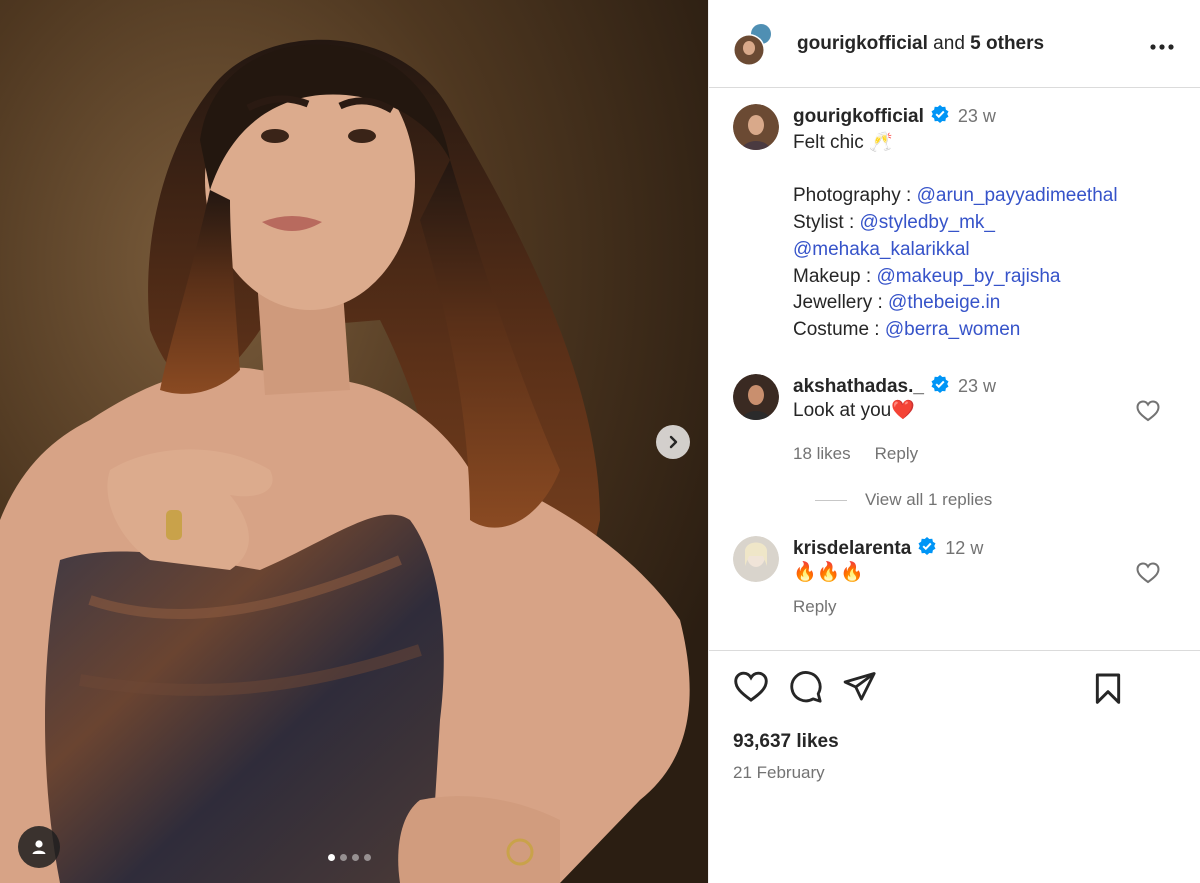 This screenshot has height=883, width=1200. I want to click on user-tag-icon, so click(39, 847).